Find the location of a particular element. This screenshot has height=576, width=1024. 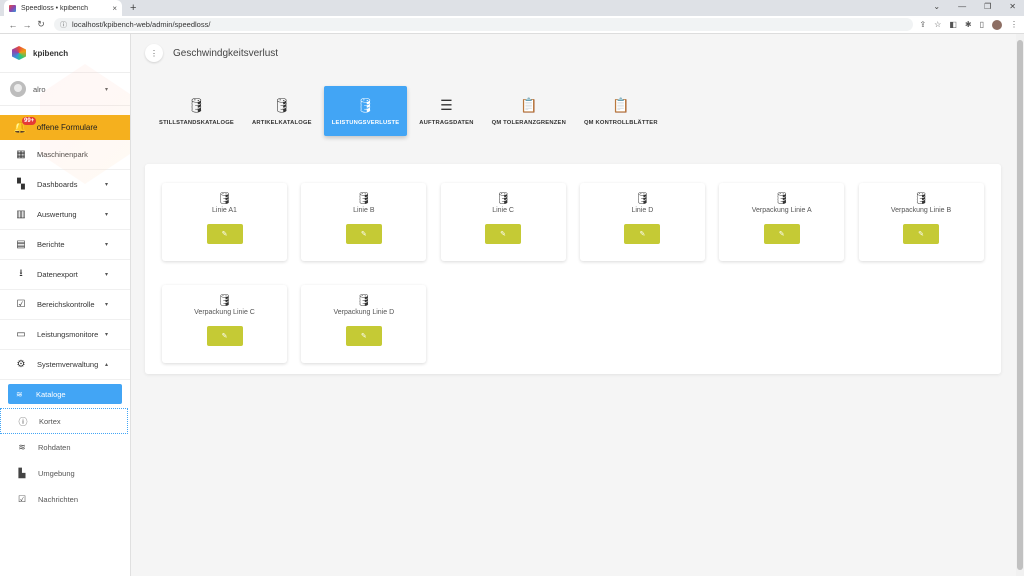

sidebar-item-berichte: ▤ Berichte ▾ is located at coordinates (65, 245).